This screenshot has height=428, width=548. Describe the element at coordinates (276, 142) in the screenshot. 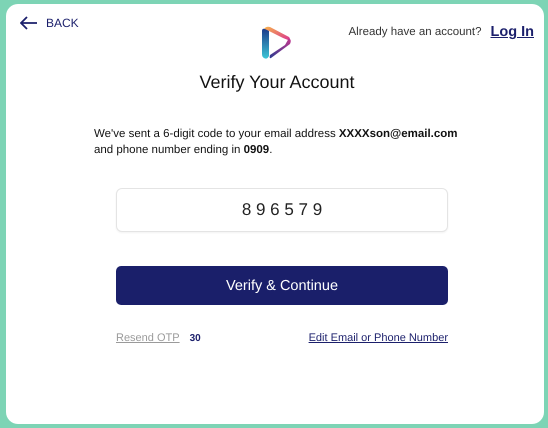

I see `verification-message: We've sent a 6-digit code to your email address XXXXson@email.com and phone number ending in 0909.` at that location.